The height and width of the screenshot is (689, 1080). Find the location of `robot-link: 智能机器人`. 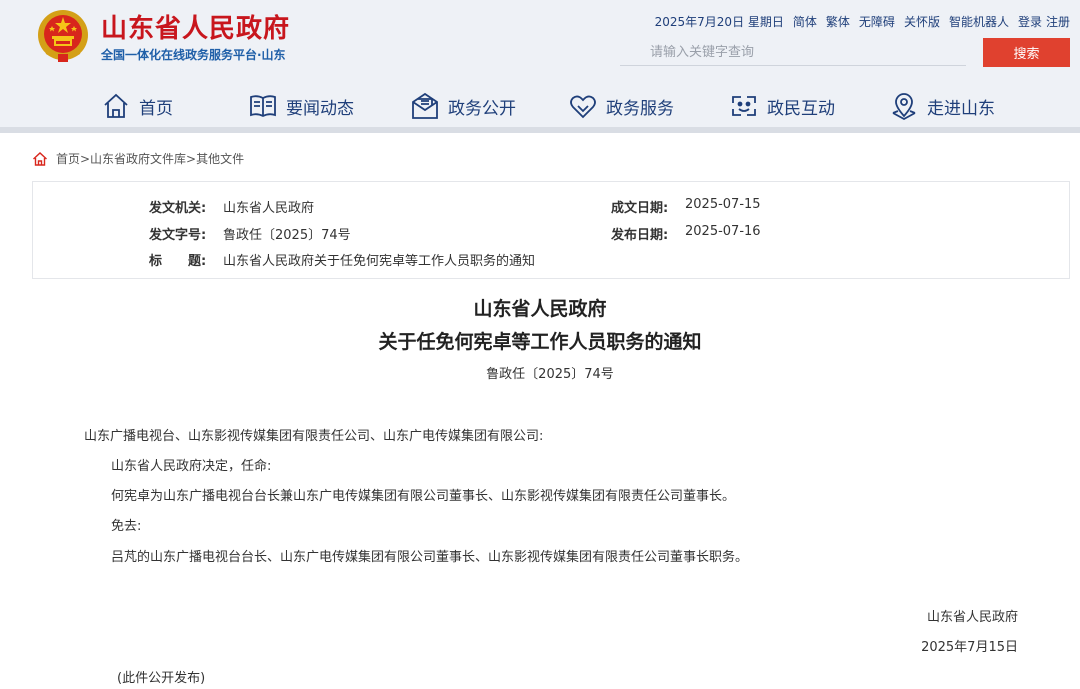

robot-link: 智能机器人 is located at coordinates (979, 21).